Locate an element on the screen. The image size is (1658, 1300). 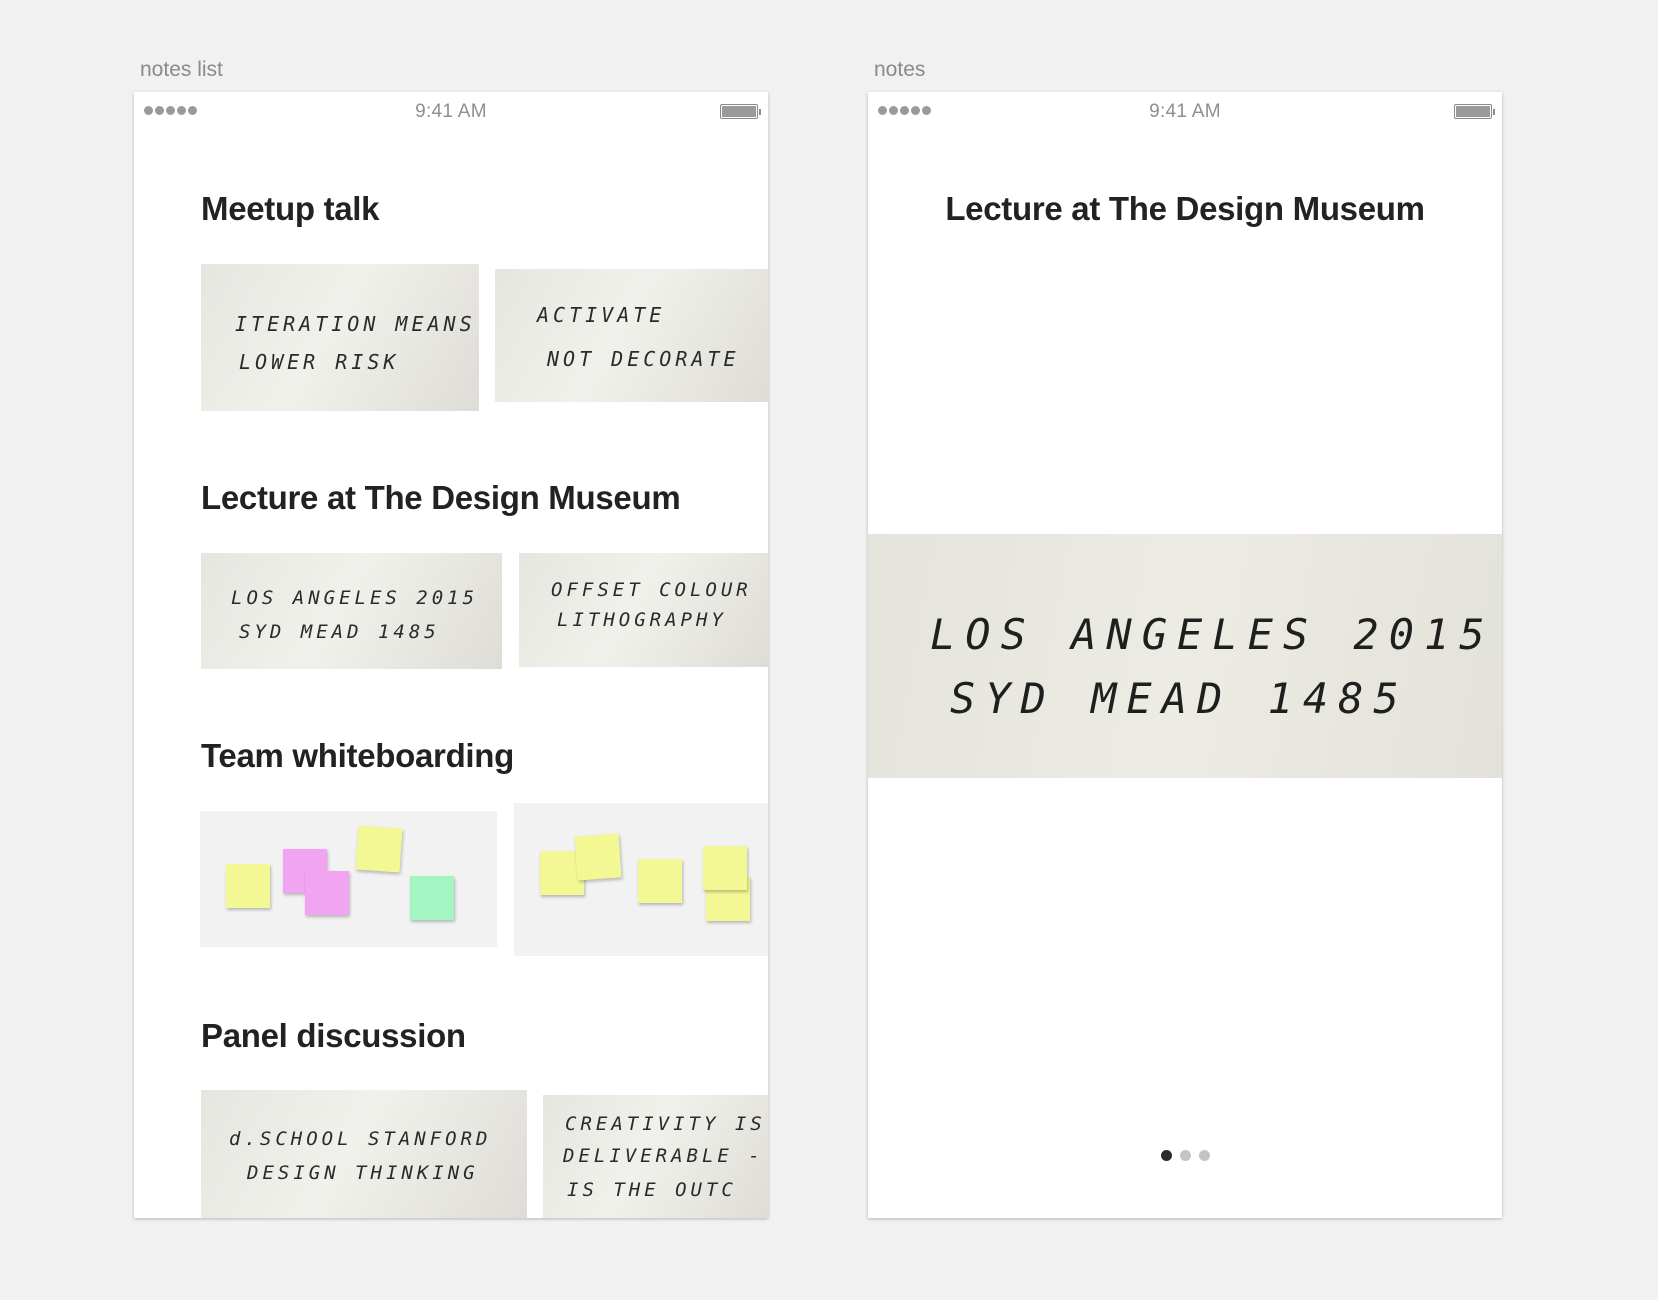
note-thumbnail: d.SCHOOL STANFORD DESIGN THINKING is located at coordinates (364, 1154).